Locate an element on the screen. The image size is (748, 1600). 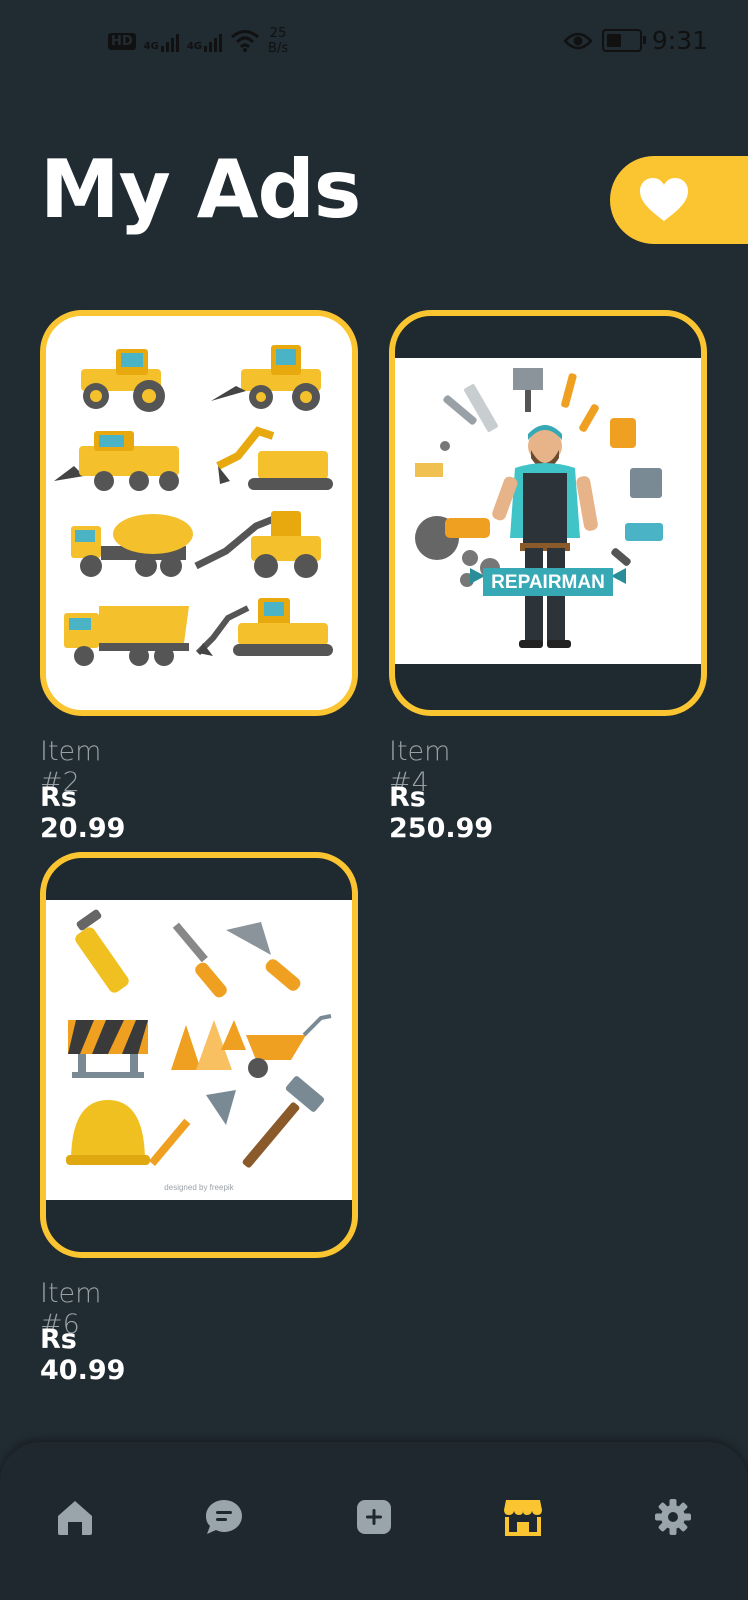
banner-text: REPAIRMAN is located at coordinates (548, 582).